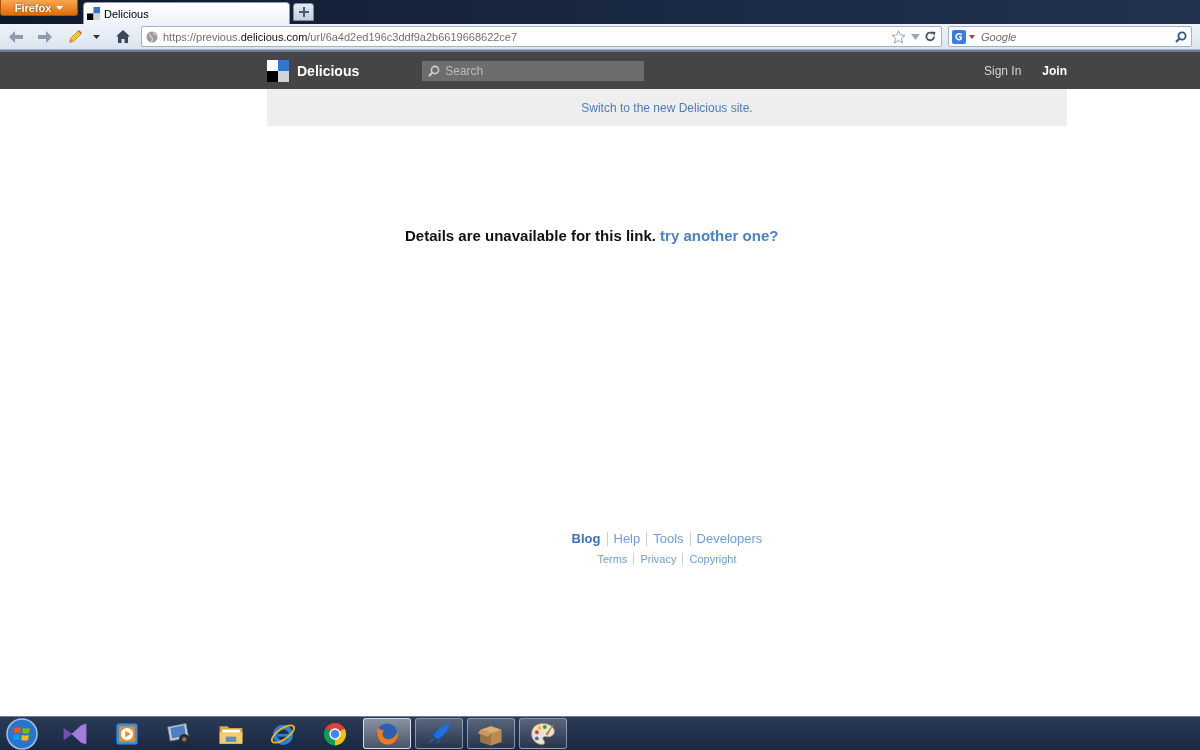 The height and width of the screenshot is (750, 1200). Describe the element at coordinates (1054, 70) in the screenshot. I see `join-link: Join` at that location.